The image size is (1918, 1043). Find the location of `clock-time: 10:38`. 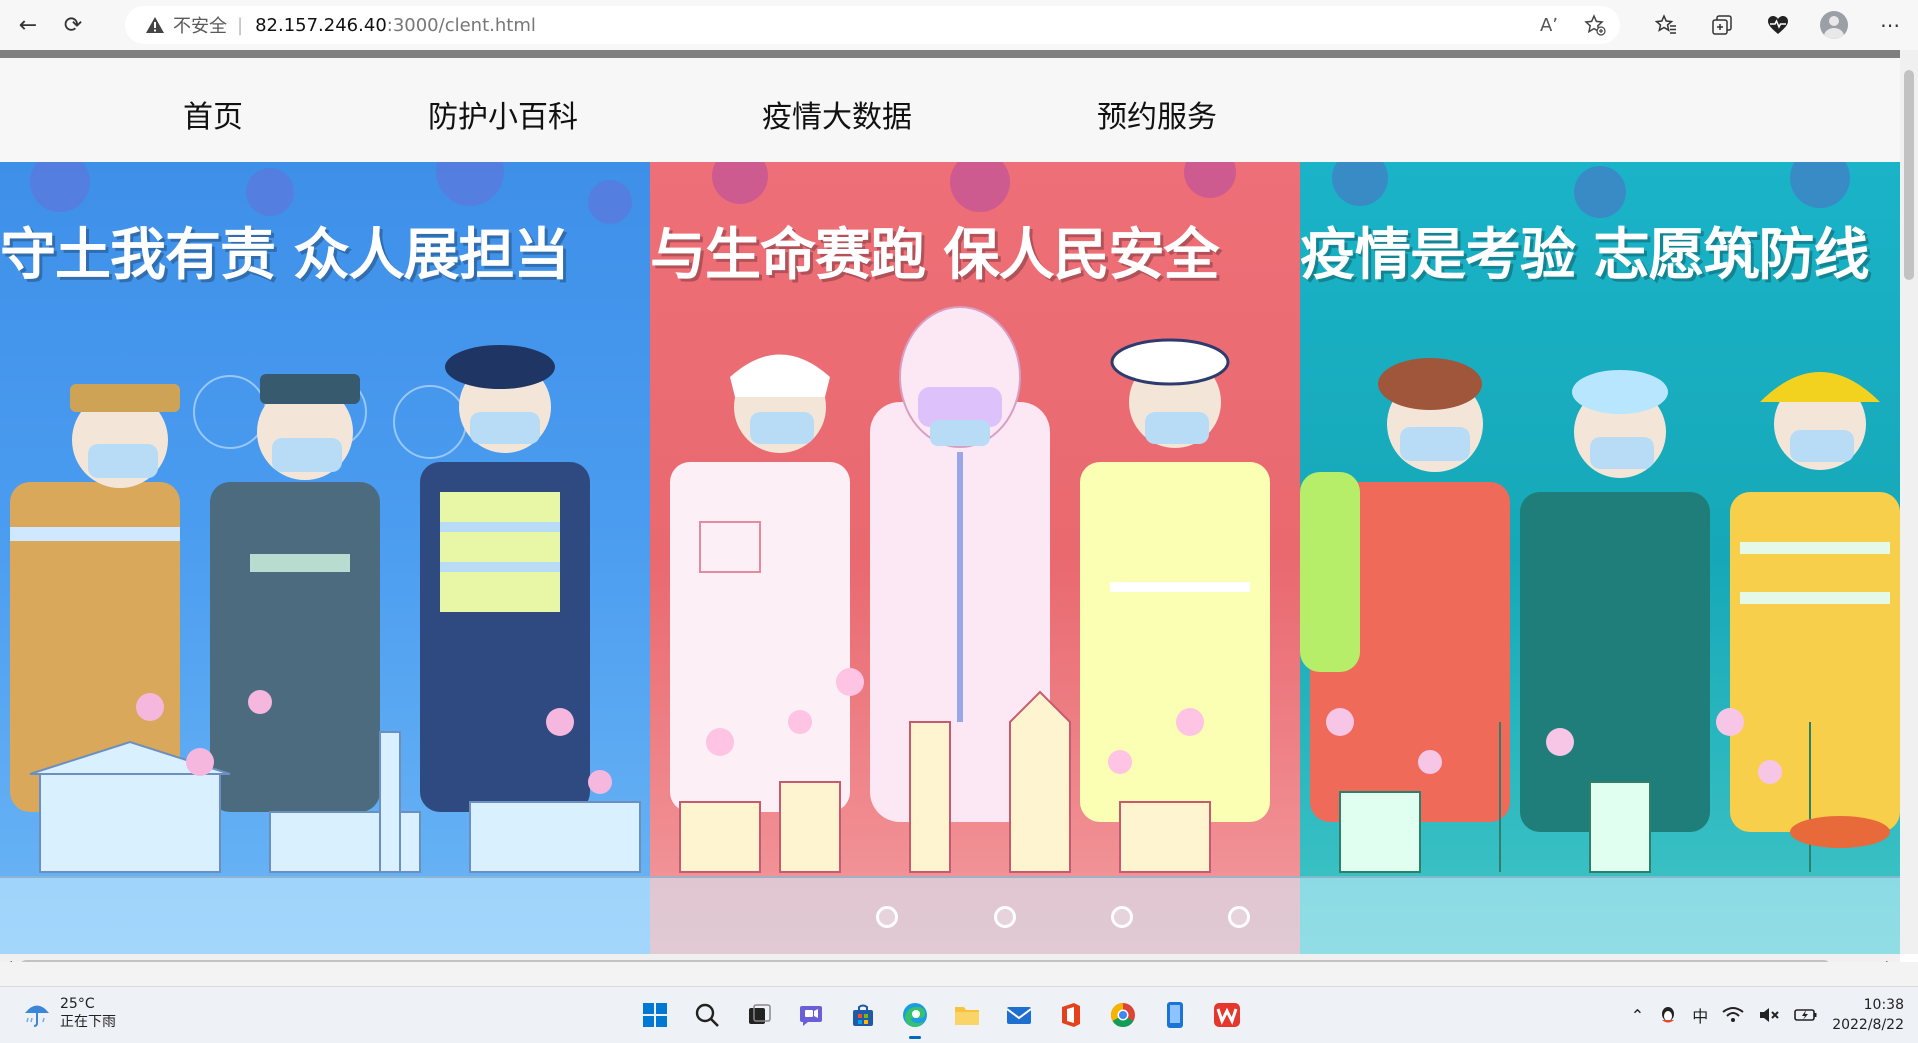

clock-time: 10:38 is located at coordinates (1883, 1005).